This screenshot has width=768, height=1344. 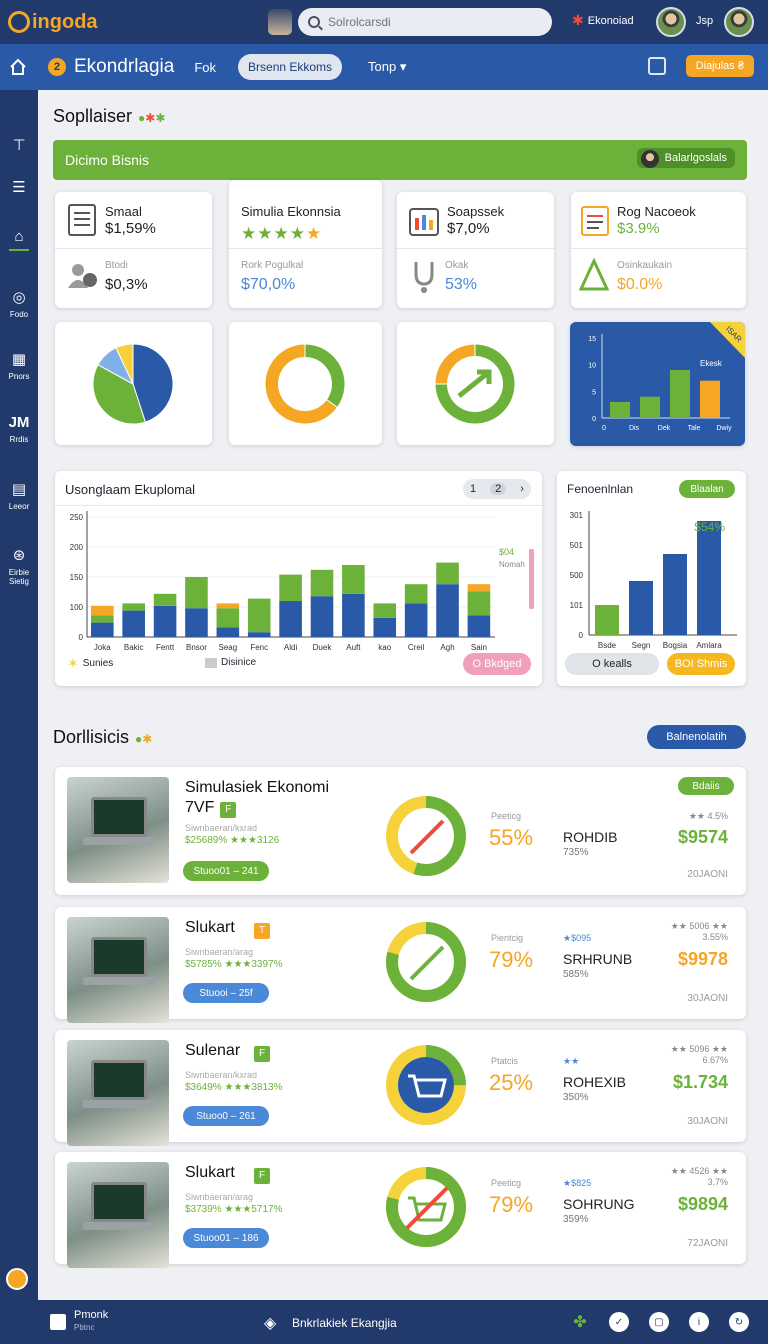 I want to click on banner: Dicimo Bisnis Balarlgoslals, so click(x=400, y=160).